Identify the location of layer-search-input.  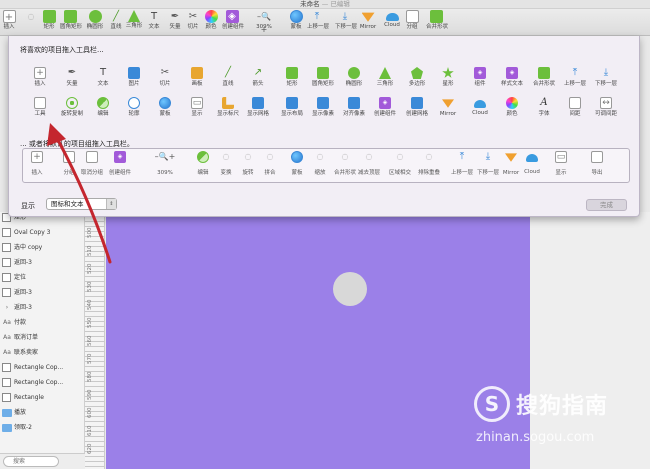
(31, 461).